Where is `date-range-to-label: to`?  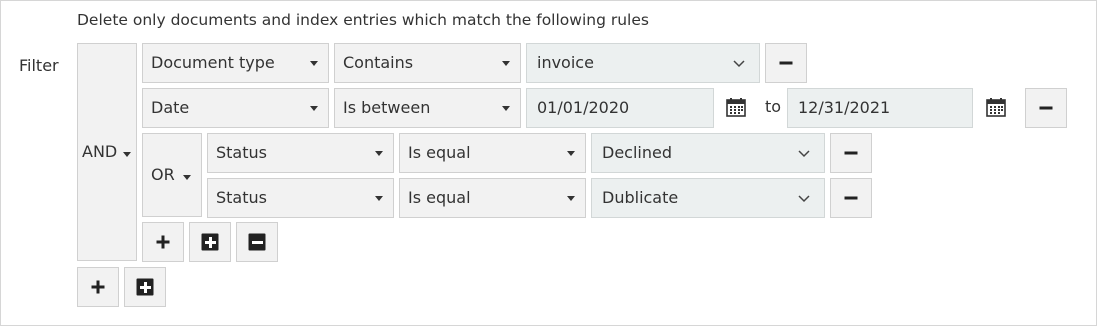
date-range-to-label: to is located at coordinates (773, 106).